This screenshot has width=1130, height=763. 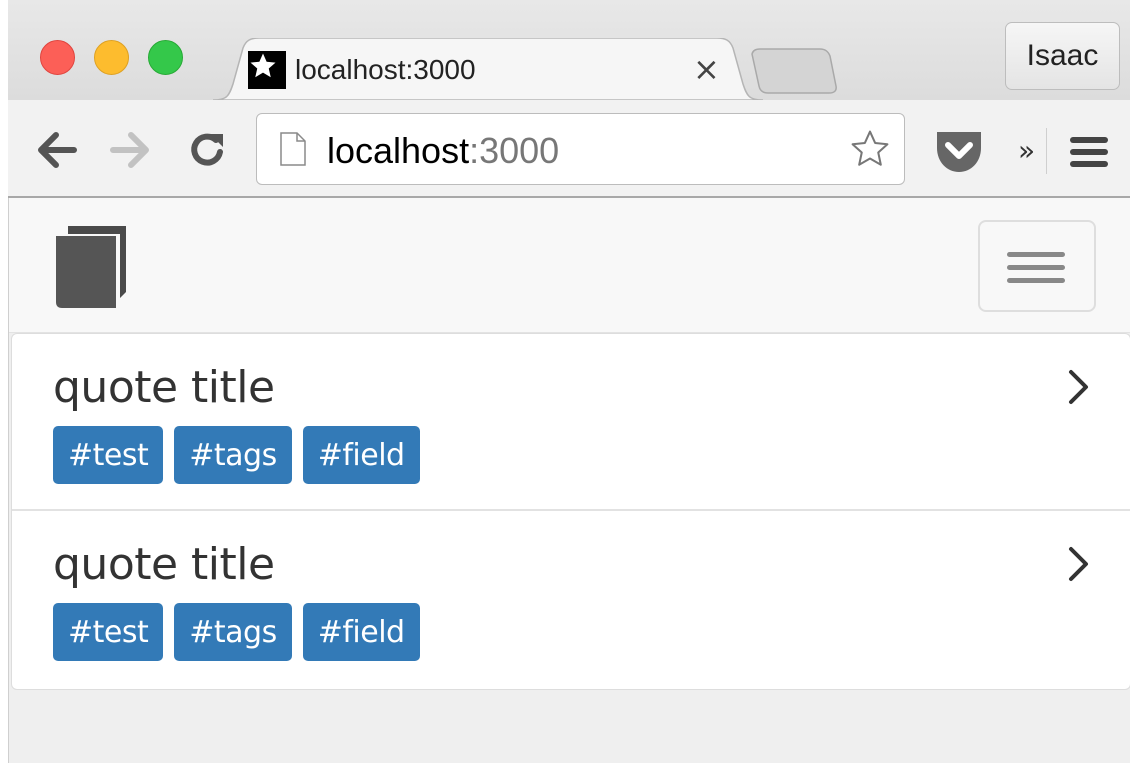 I want to click on bookmark-star-icon, so click(x=870, y=149).